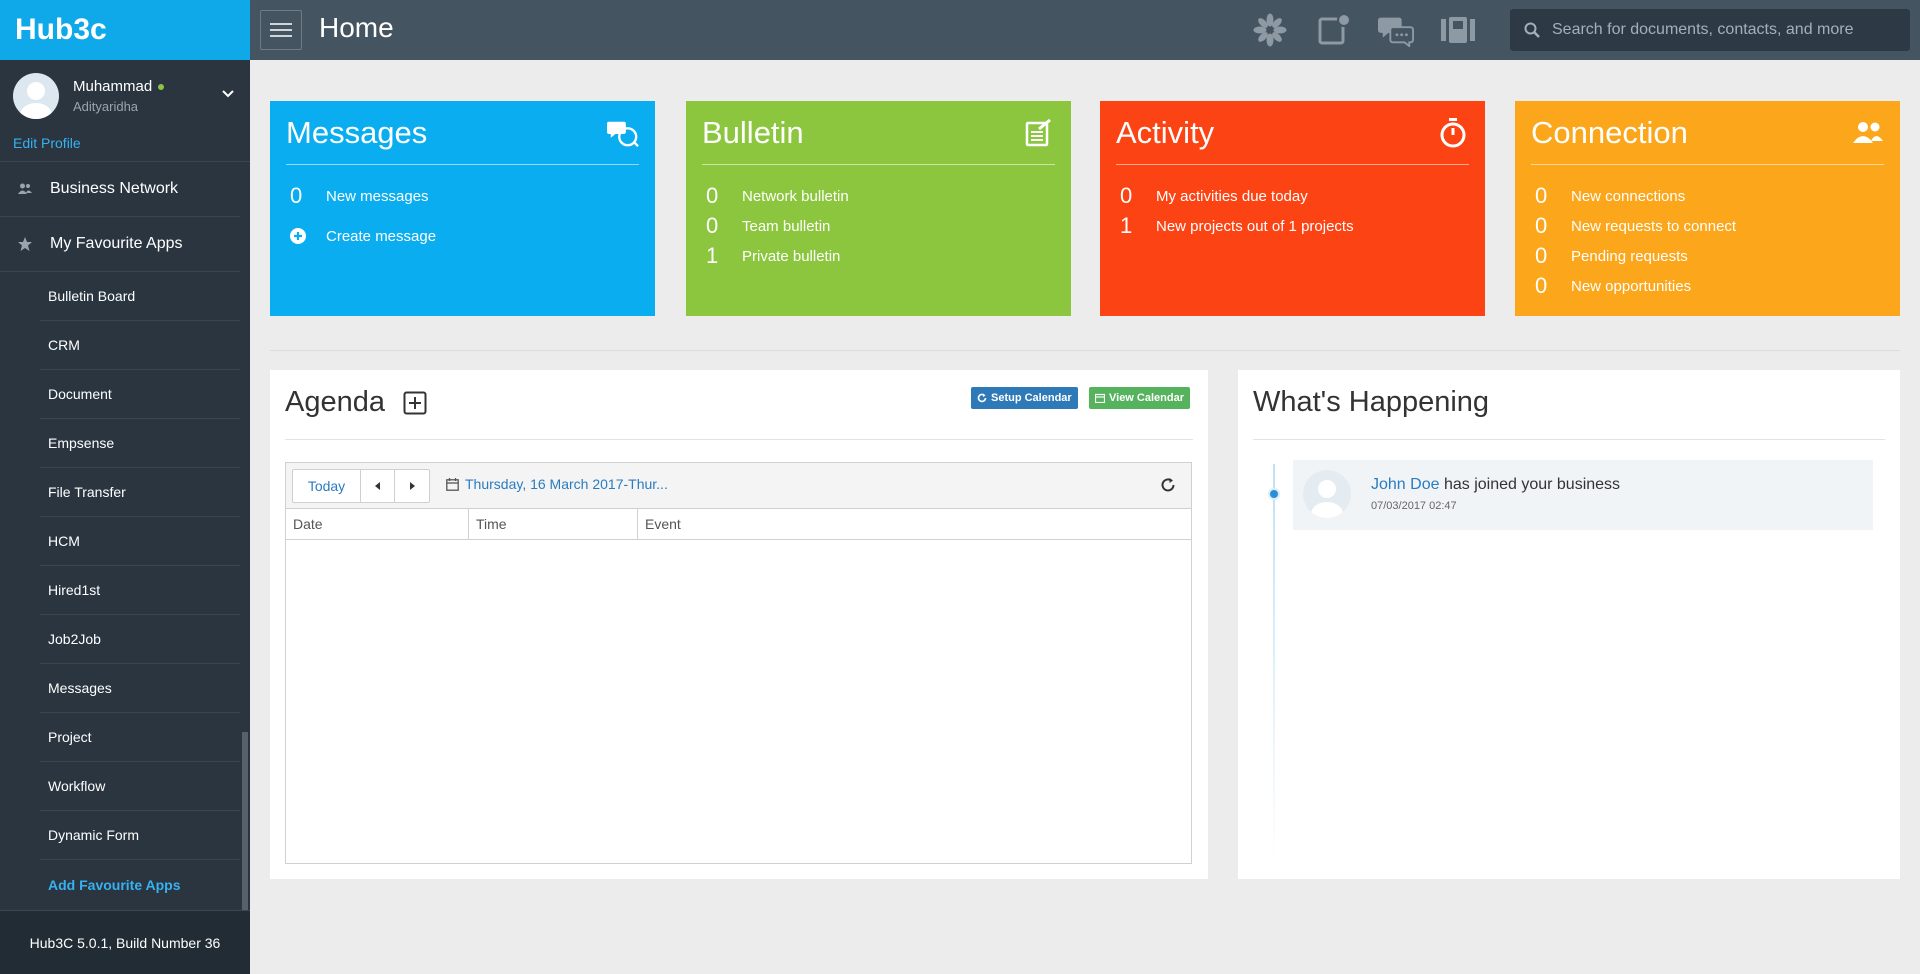 Image resolution: width=1920 pixels, height=974 pixels. Describe the element at coordinates (228, 94) in the screenshot. I see `chevron-down-icon` at that location.